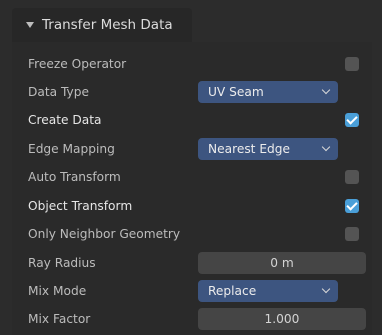 The height and width of the screenshot is (335, 382). I want to click on edge-mapping-dropdown: Nearest Edge, so click(268, 149).